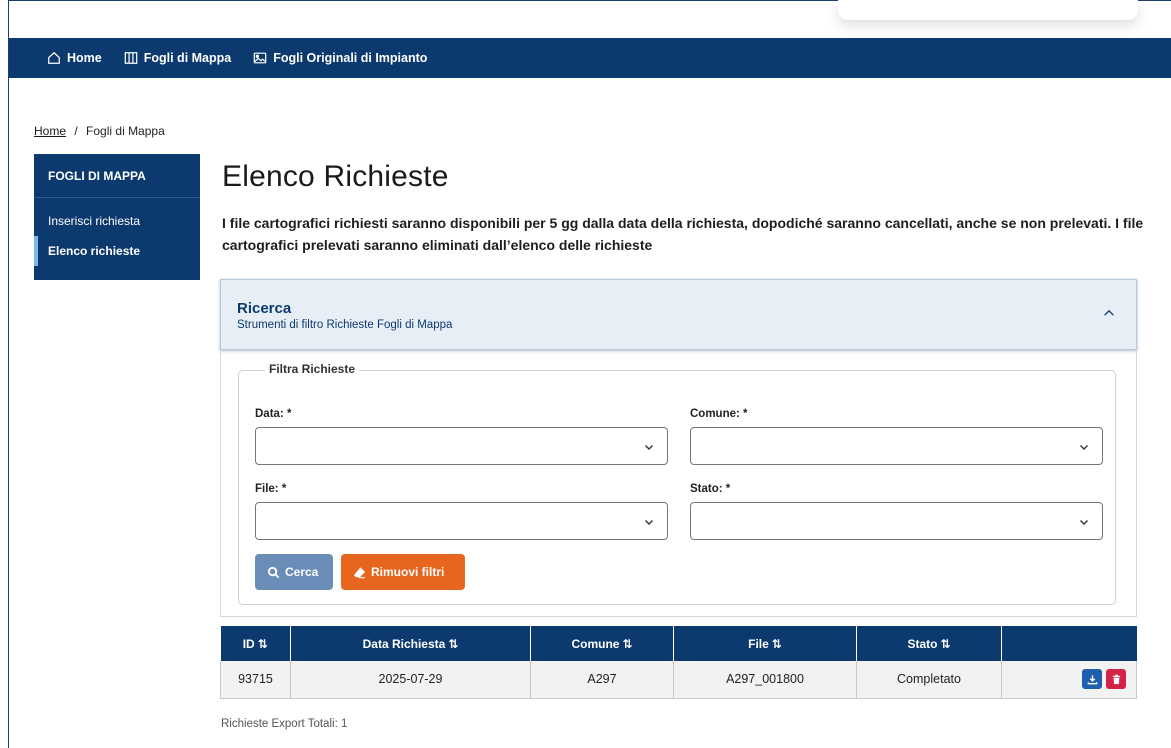 The image size is (1171, 748). What do you see at coordinates (312, 369) in the screenshot?
I see `filter-legend: Filtra Richieste` at bounding box center [312, 369].